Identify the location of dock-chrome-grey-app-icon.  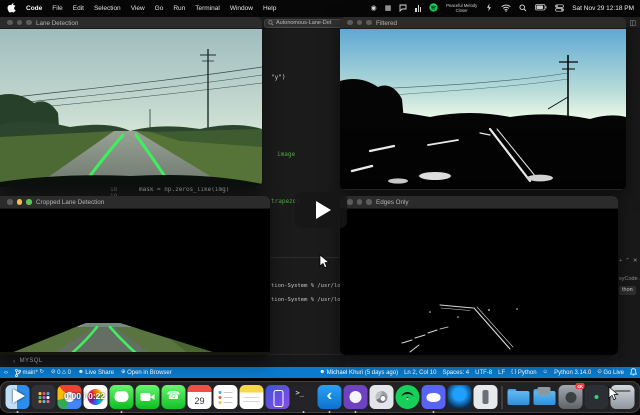
(381, 397).